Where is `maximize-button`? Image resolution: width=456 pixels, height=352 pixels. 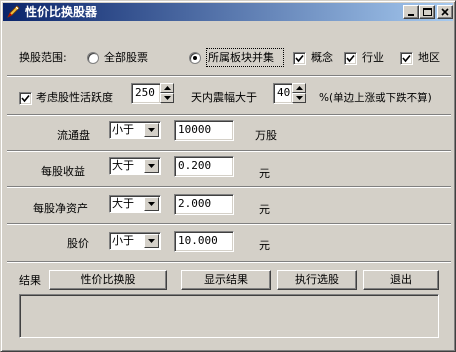 maximize-button is located at coordinates (427, 12).